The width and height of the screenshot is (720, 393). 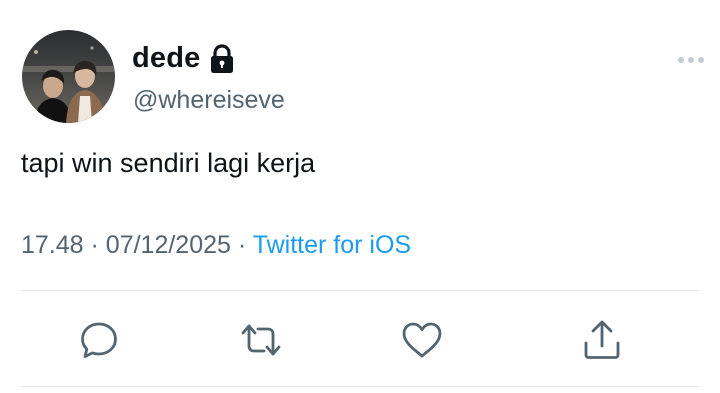 I want to click on author-handle: @whereiseve, so click(x=209, y=100).